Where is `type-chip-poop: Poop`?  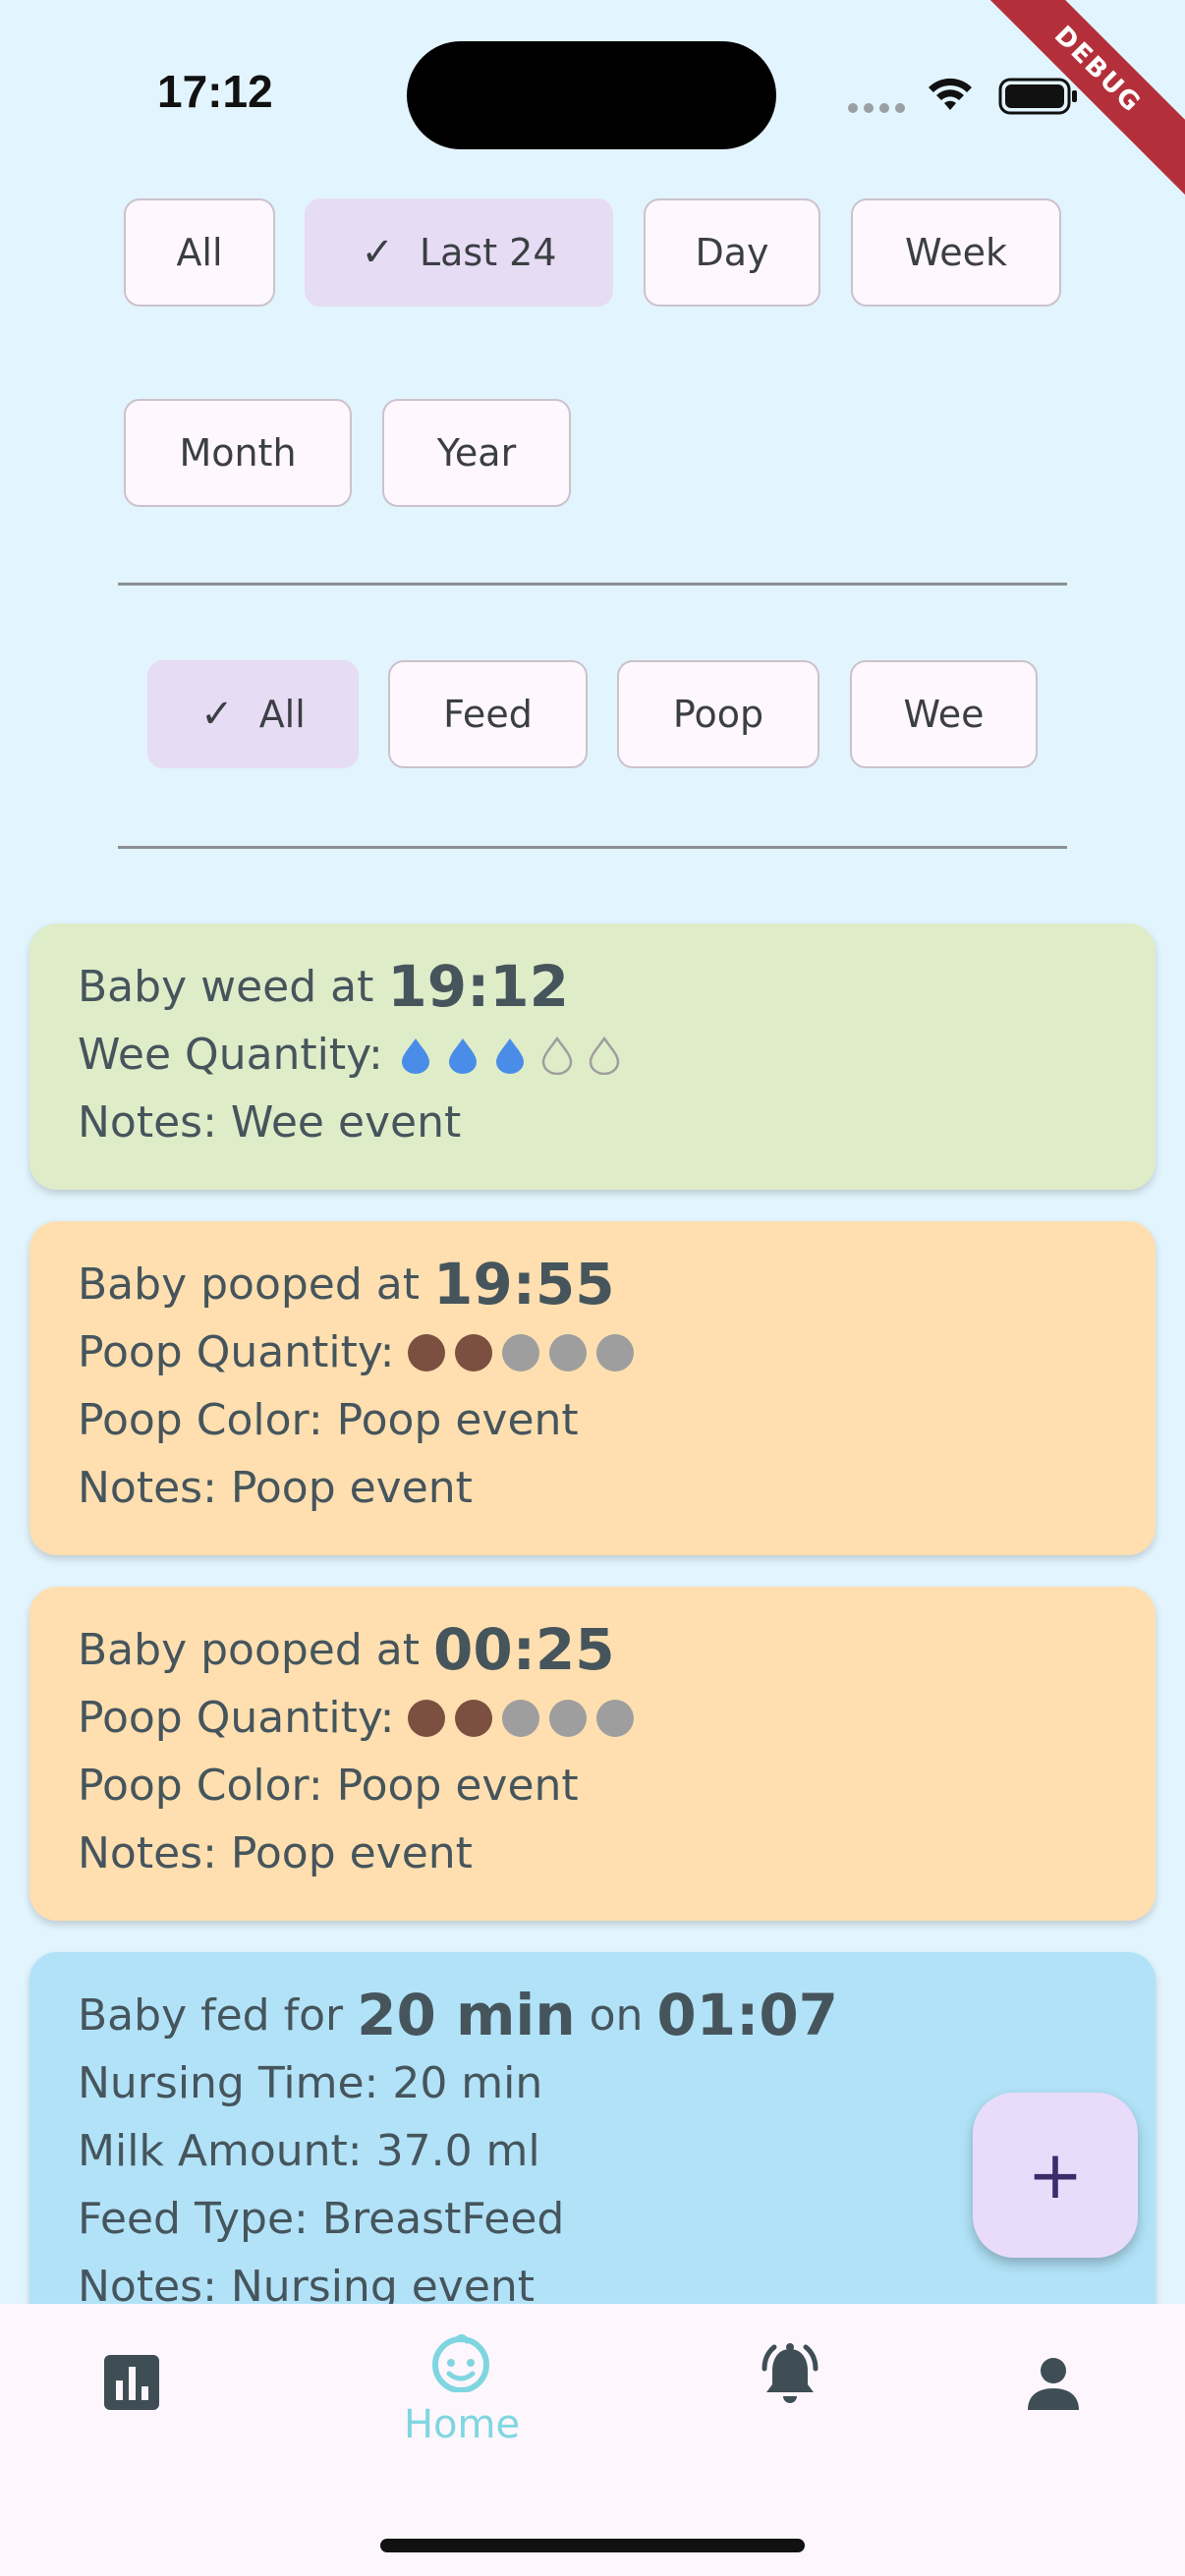 type-chip-poop: Poop is located at coordinates (718, 714).